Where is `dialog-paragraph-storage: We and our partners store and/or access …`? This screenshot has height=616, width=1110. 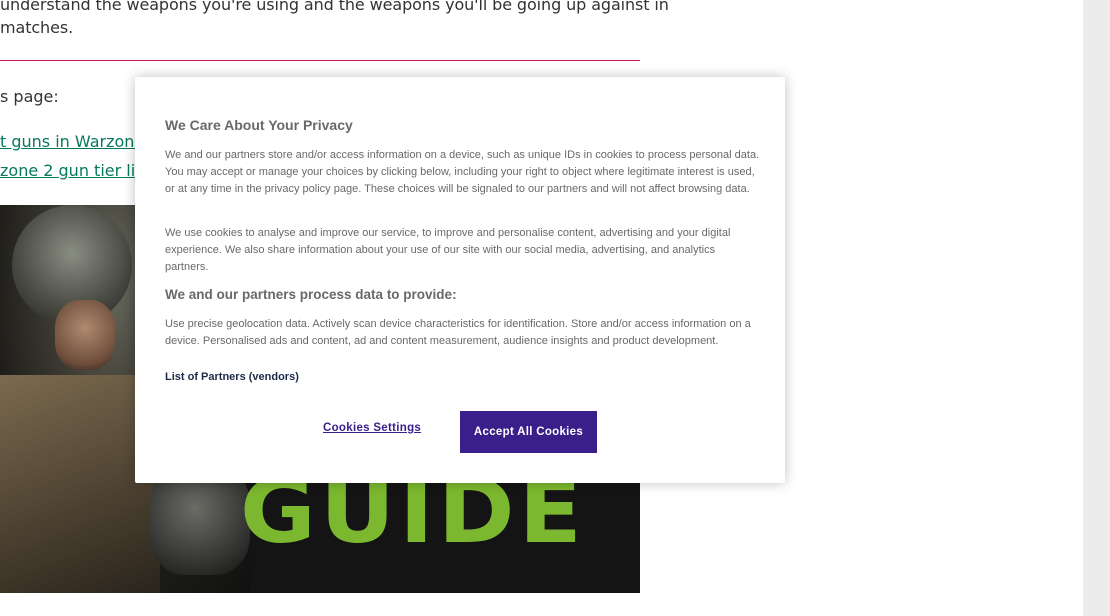 dialog-paragraph-storage: We and our partners store and/or access … is located at coordinates (462, 172).